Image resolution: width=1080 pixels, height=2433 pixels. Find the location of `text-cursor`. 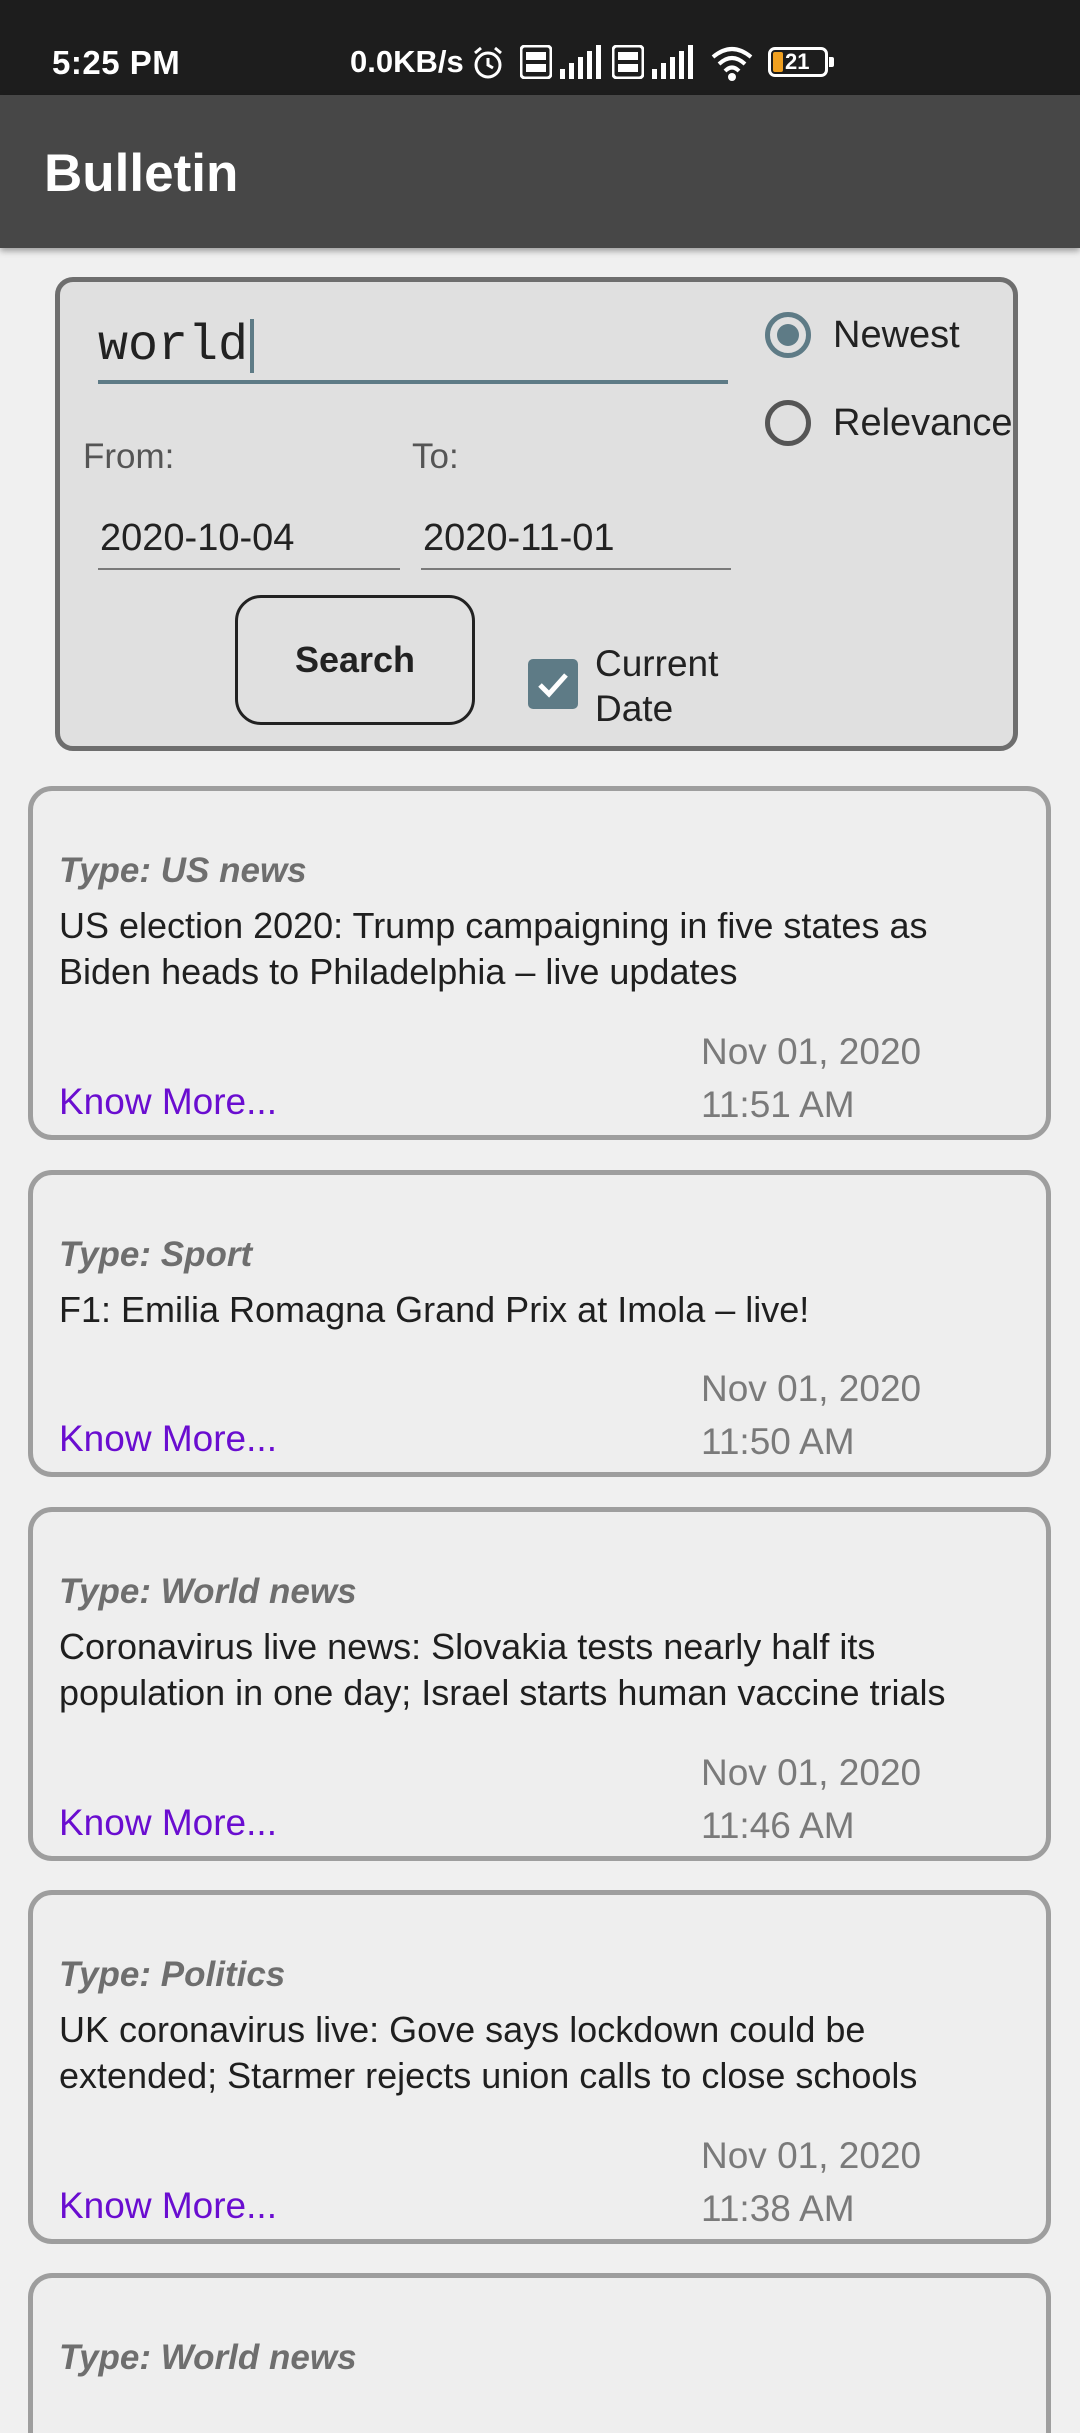

text-cursor is located at coordinates (252, 346).